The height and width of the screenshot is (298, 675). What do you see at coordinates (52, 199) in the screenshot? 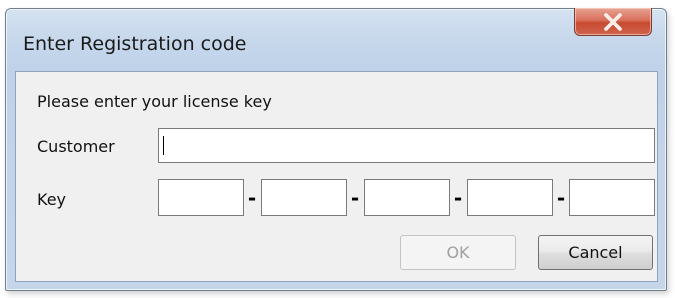
I see `key-label: Key` at bounding box center [52, 199].